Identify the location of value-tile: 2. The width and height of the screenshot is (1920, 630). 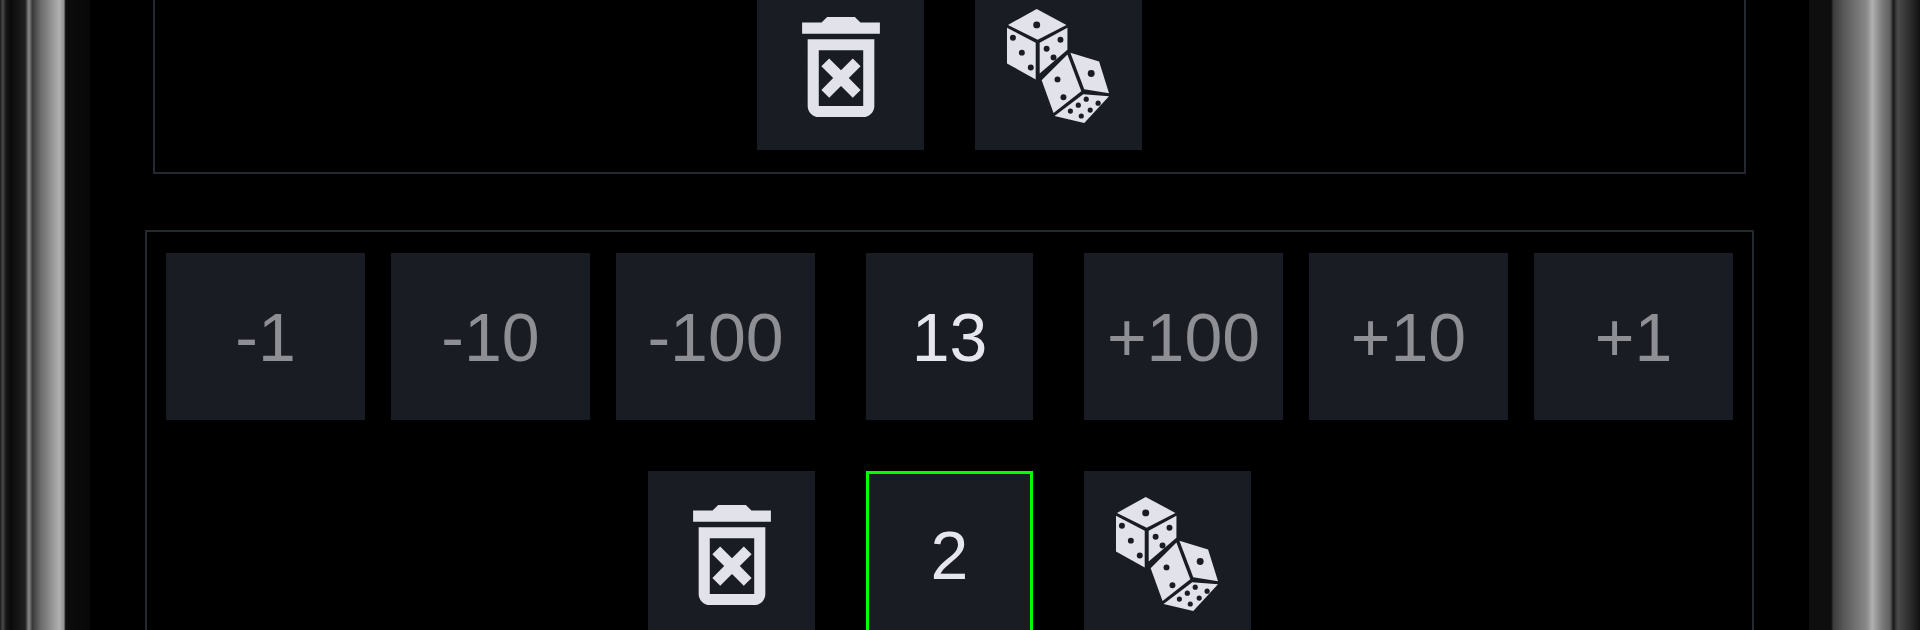
(949, 550).